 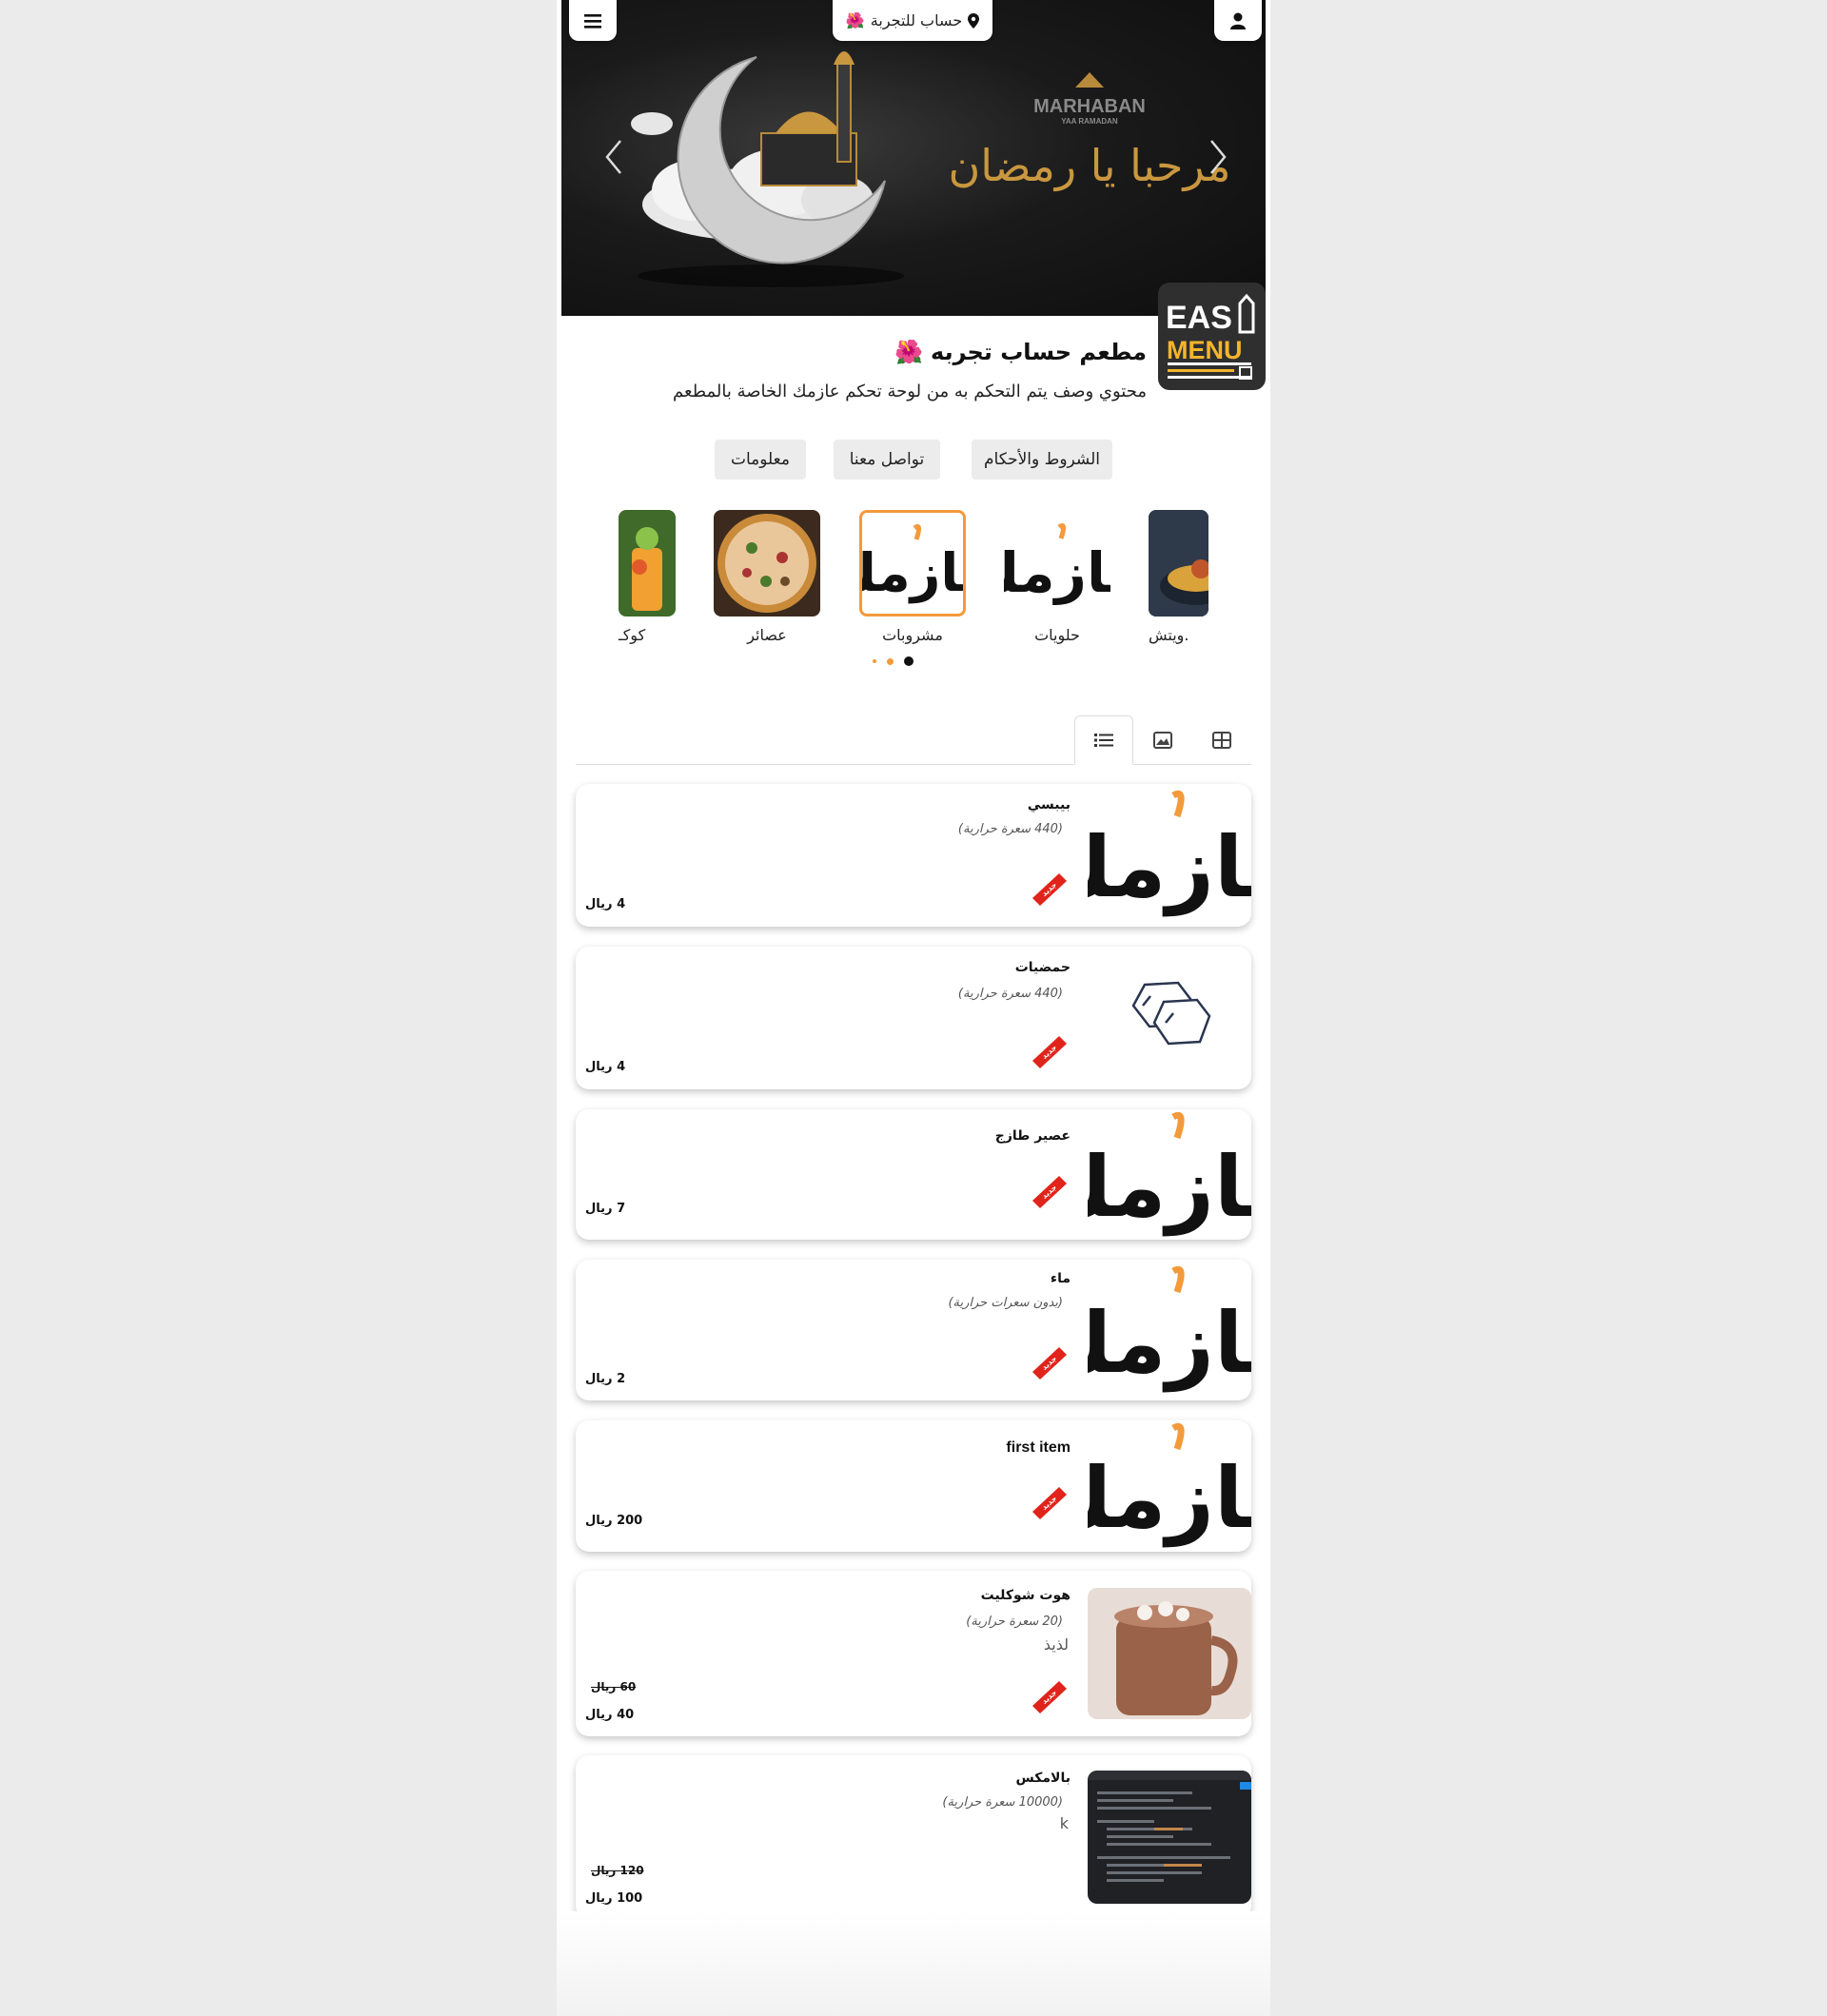 I want to click on item-calories: (10000 سعرة حرارية), so click(x=1003, y=1802).